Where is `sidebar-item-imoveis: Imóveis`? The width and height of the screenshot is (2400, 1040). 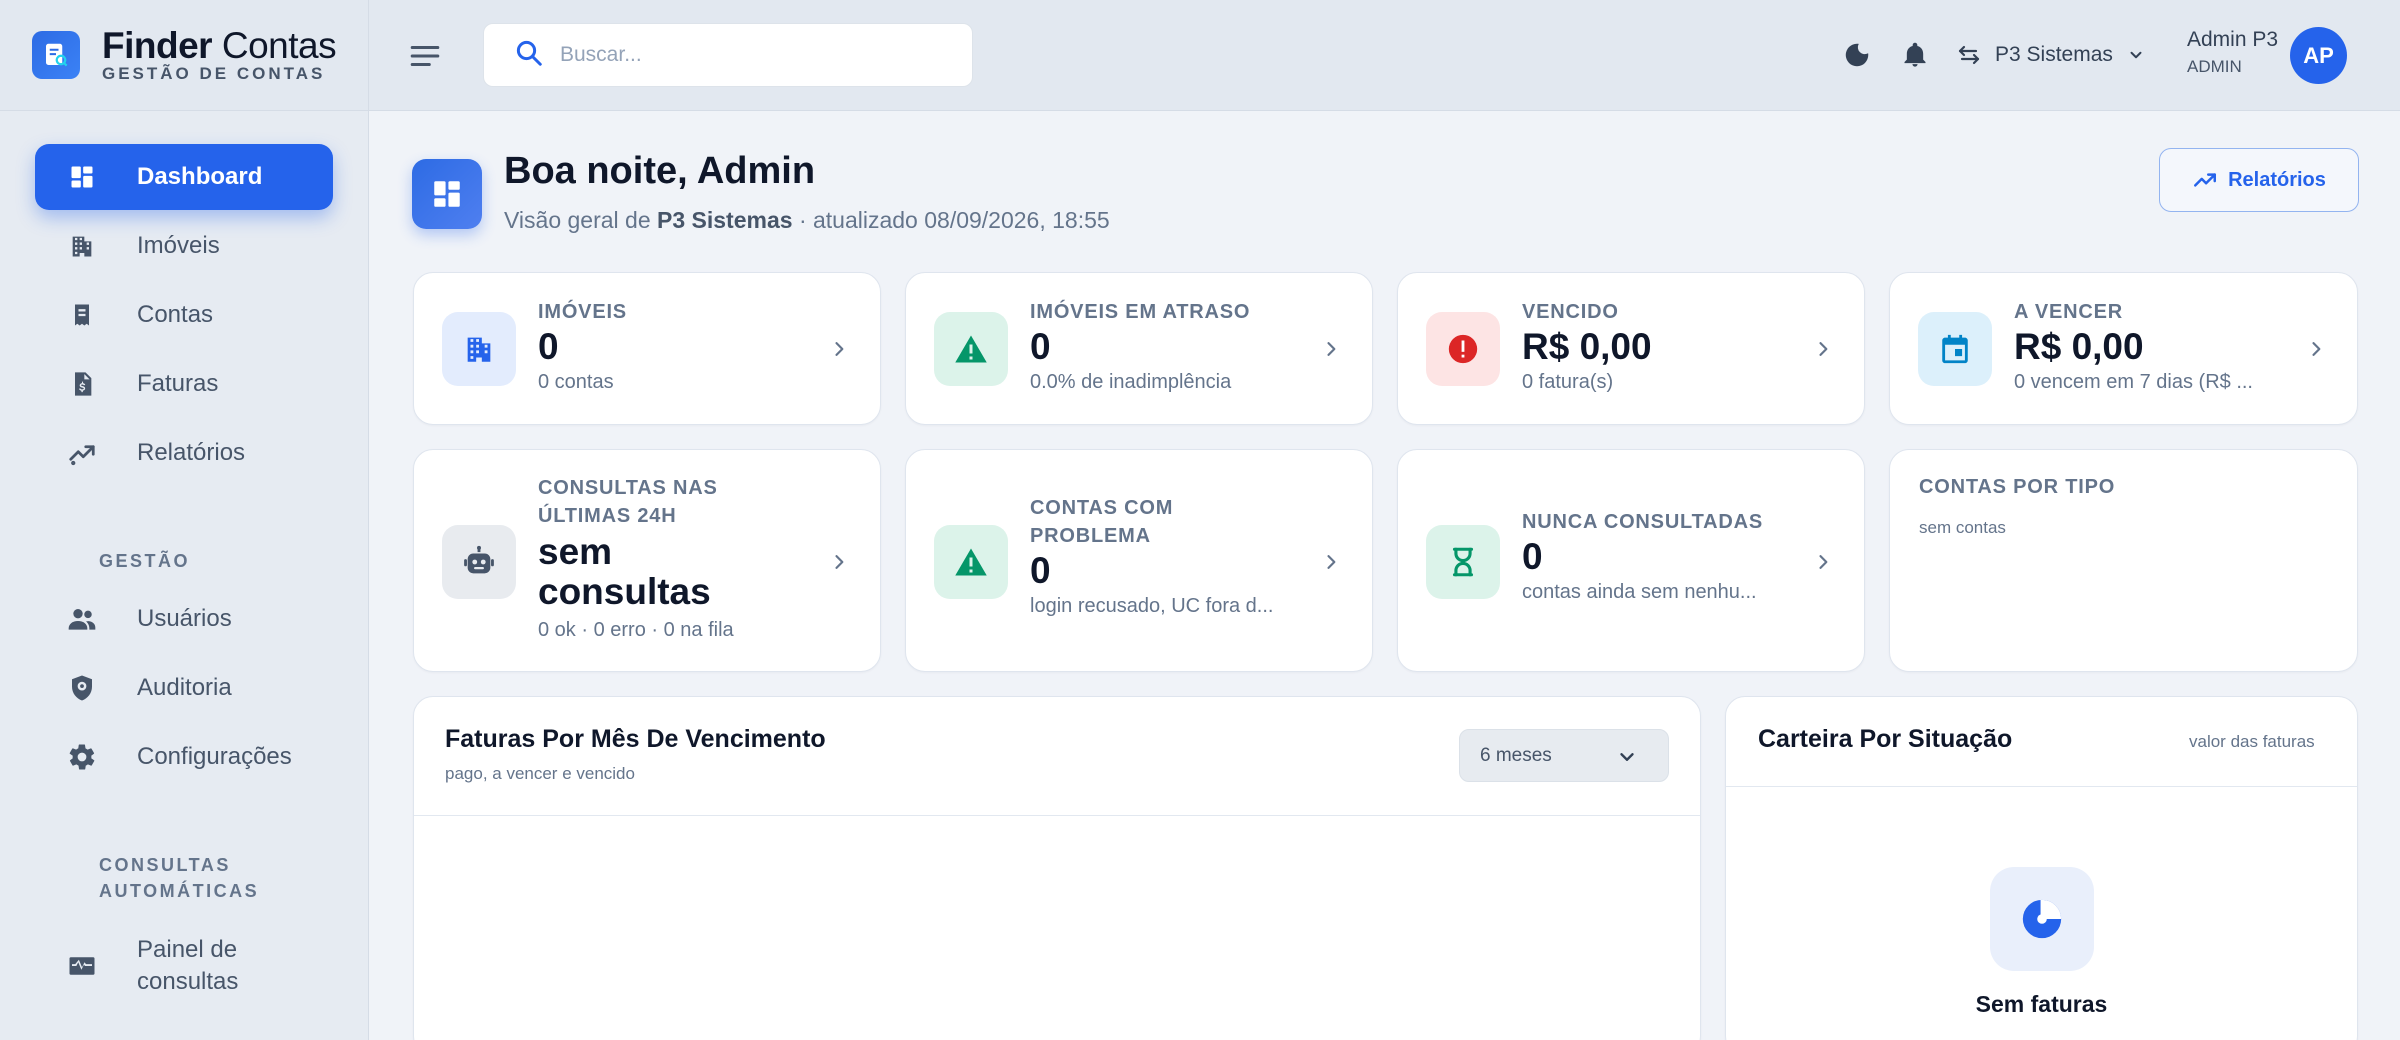
sidebar-item-imoveis: Imóveis is located at coordinates (184, 246).